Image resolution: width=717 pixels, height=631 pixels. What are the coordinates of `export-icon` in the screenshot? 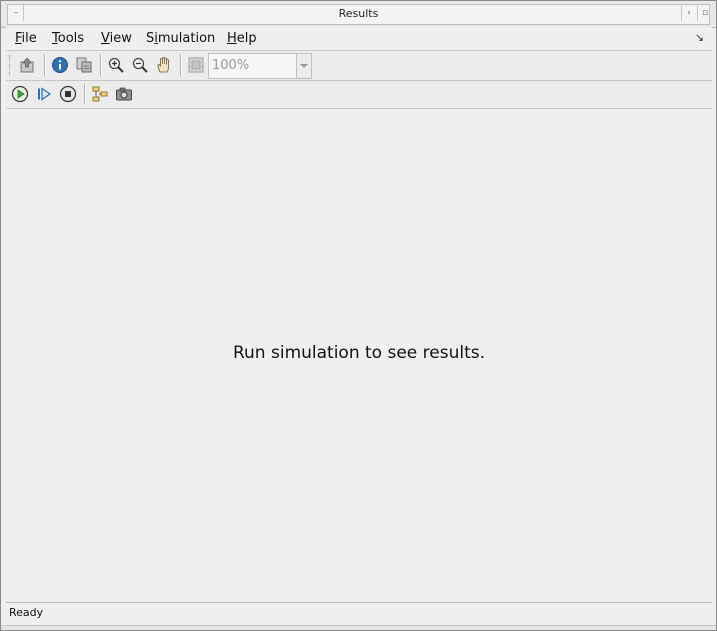 It's located at (27, 65).